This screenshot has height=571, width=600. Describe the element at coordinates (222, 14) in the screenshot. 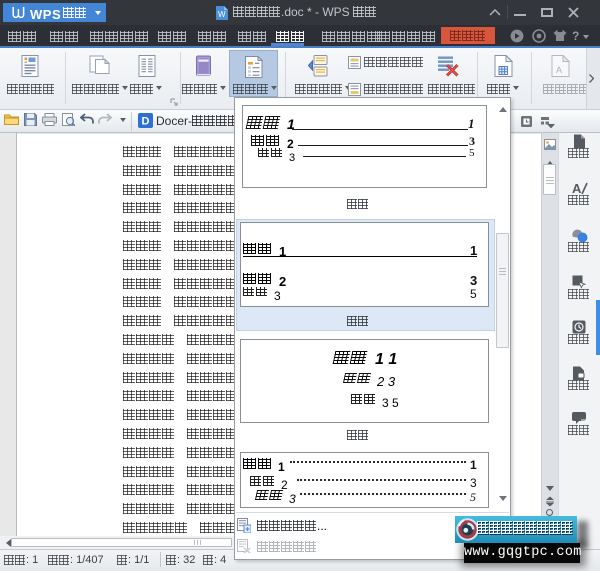

I see `svg-text: W` at that location.